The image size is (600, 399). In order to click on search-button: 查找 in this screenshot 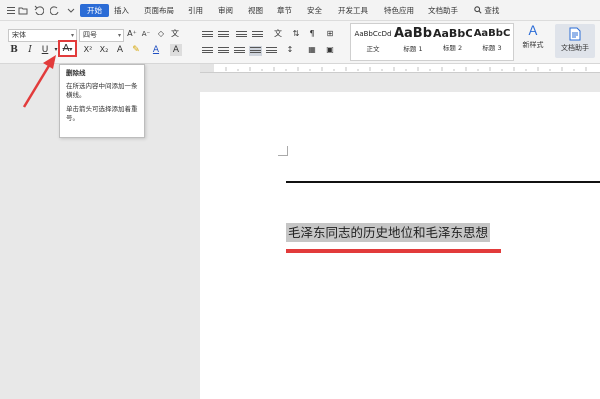, I will do `click(486, 10)`.